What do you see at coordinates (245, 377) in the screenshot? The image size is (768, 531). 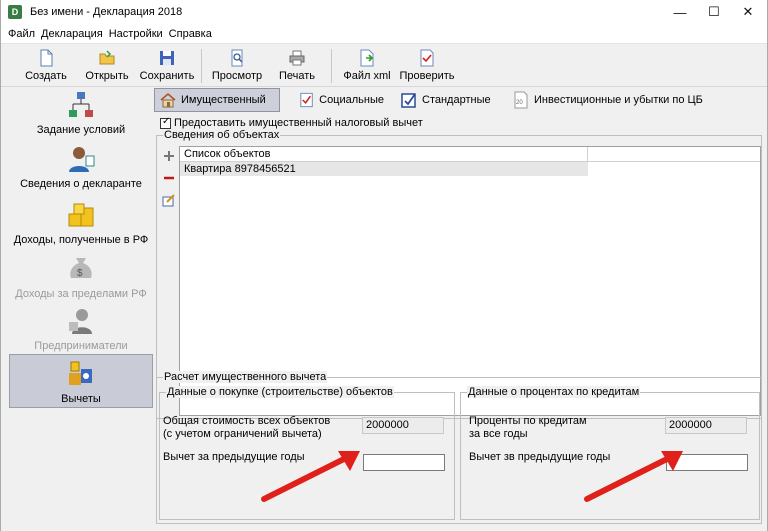 I see `calc-group-title: Расчет имущественного вычета` at bounding box center [245, 377].